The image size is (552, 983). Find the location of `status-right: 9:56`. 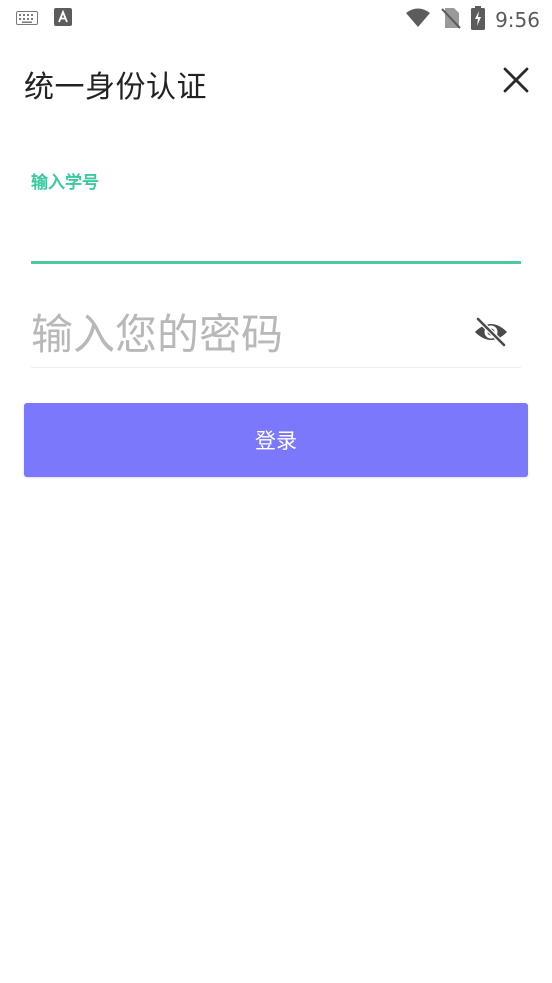

status-right: 9:56 is located at coordinates (472, 20).